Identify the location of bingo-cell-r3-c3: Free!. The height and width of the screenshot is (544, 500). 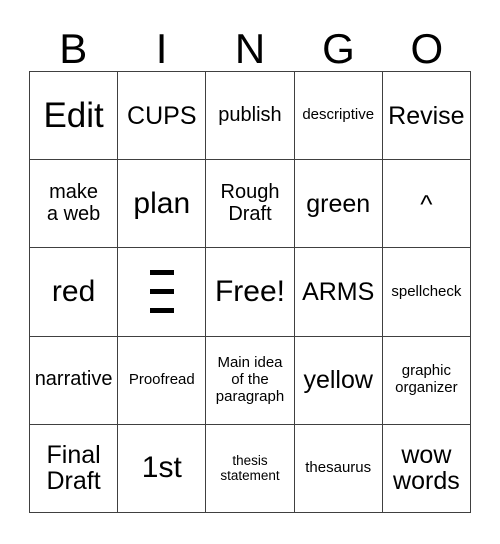
(250, 292).